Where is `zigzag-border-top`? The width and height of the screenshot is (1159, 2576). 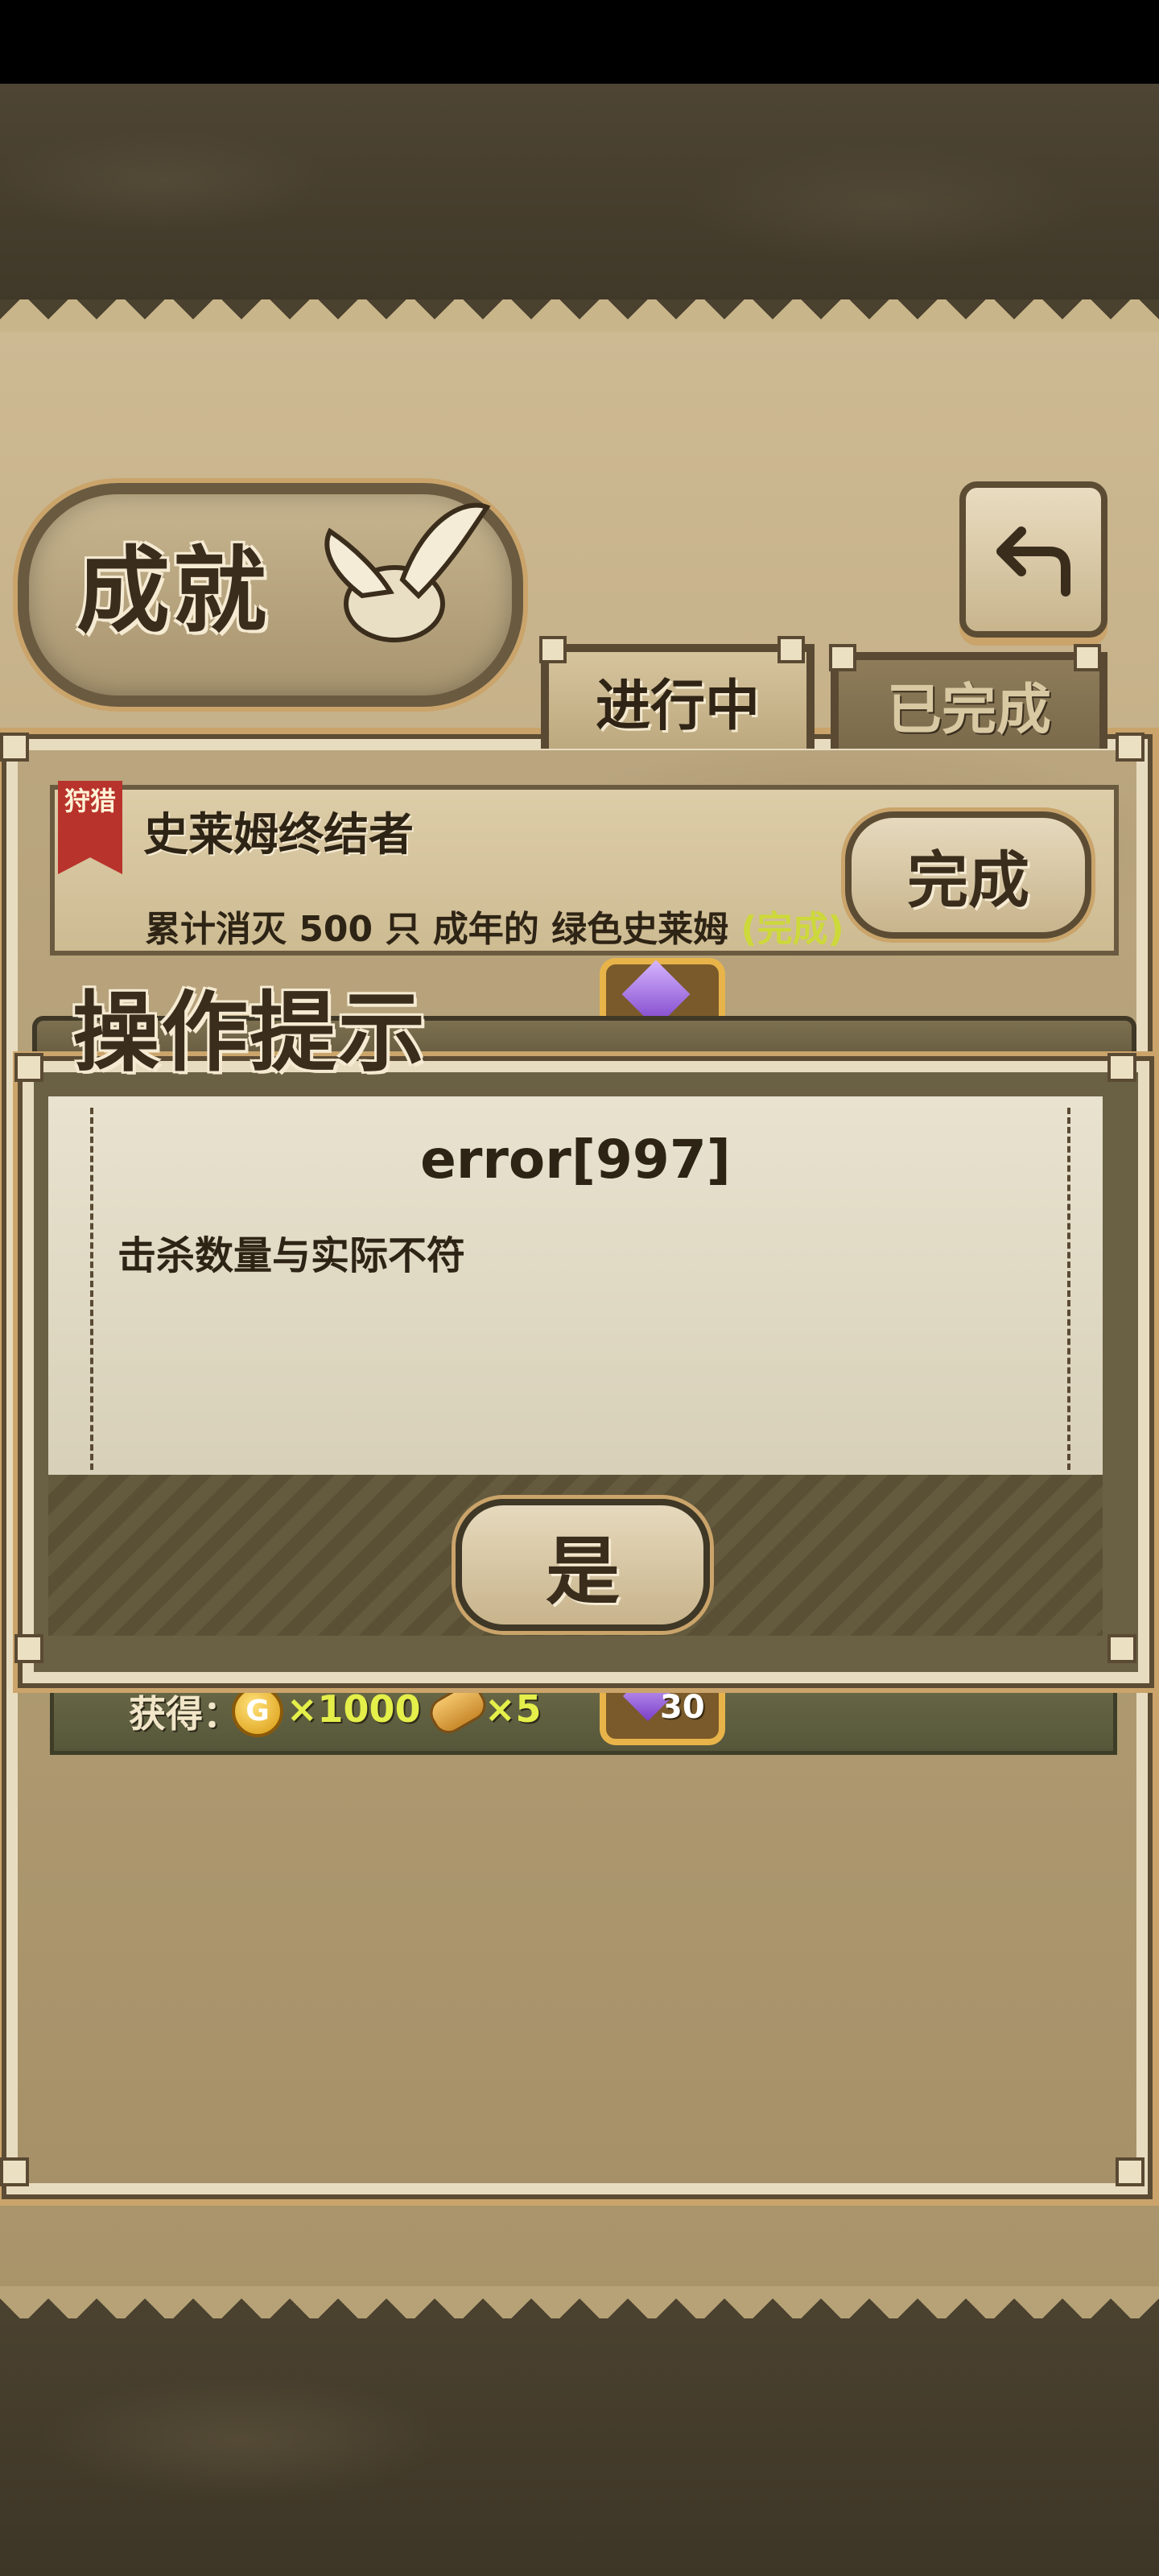
zigzag-border-top is located at coordinates (579, 315).